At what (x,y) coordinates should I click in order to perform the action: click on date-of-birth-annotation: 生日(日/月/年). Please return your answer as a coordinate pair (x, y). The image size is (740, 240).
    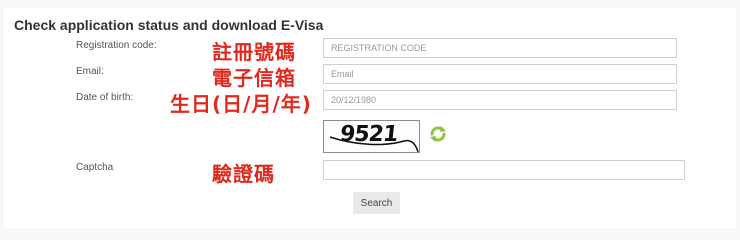
    Looking at the image, I should click on (241, 104).